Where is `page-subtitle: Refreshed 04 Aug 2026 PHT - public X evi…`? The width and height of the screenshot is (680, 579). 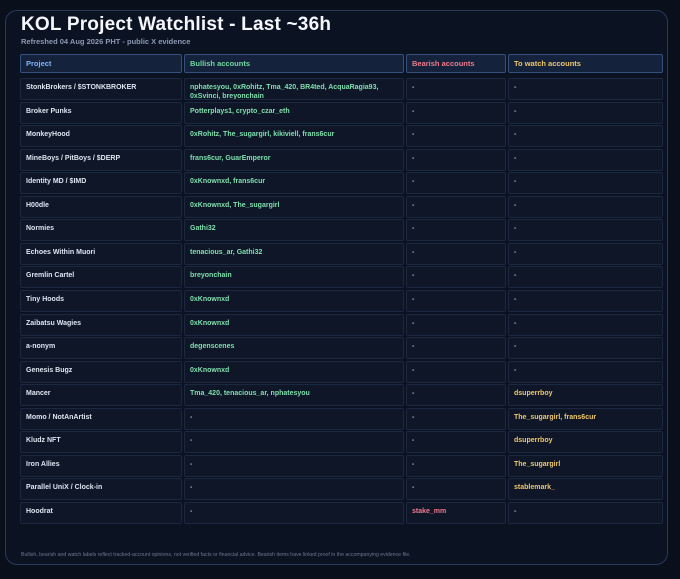
page-subtitle: Refreshed 04 Aug 2026 PHT - public X evi… is located at coordinates (106, 41).